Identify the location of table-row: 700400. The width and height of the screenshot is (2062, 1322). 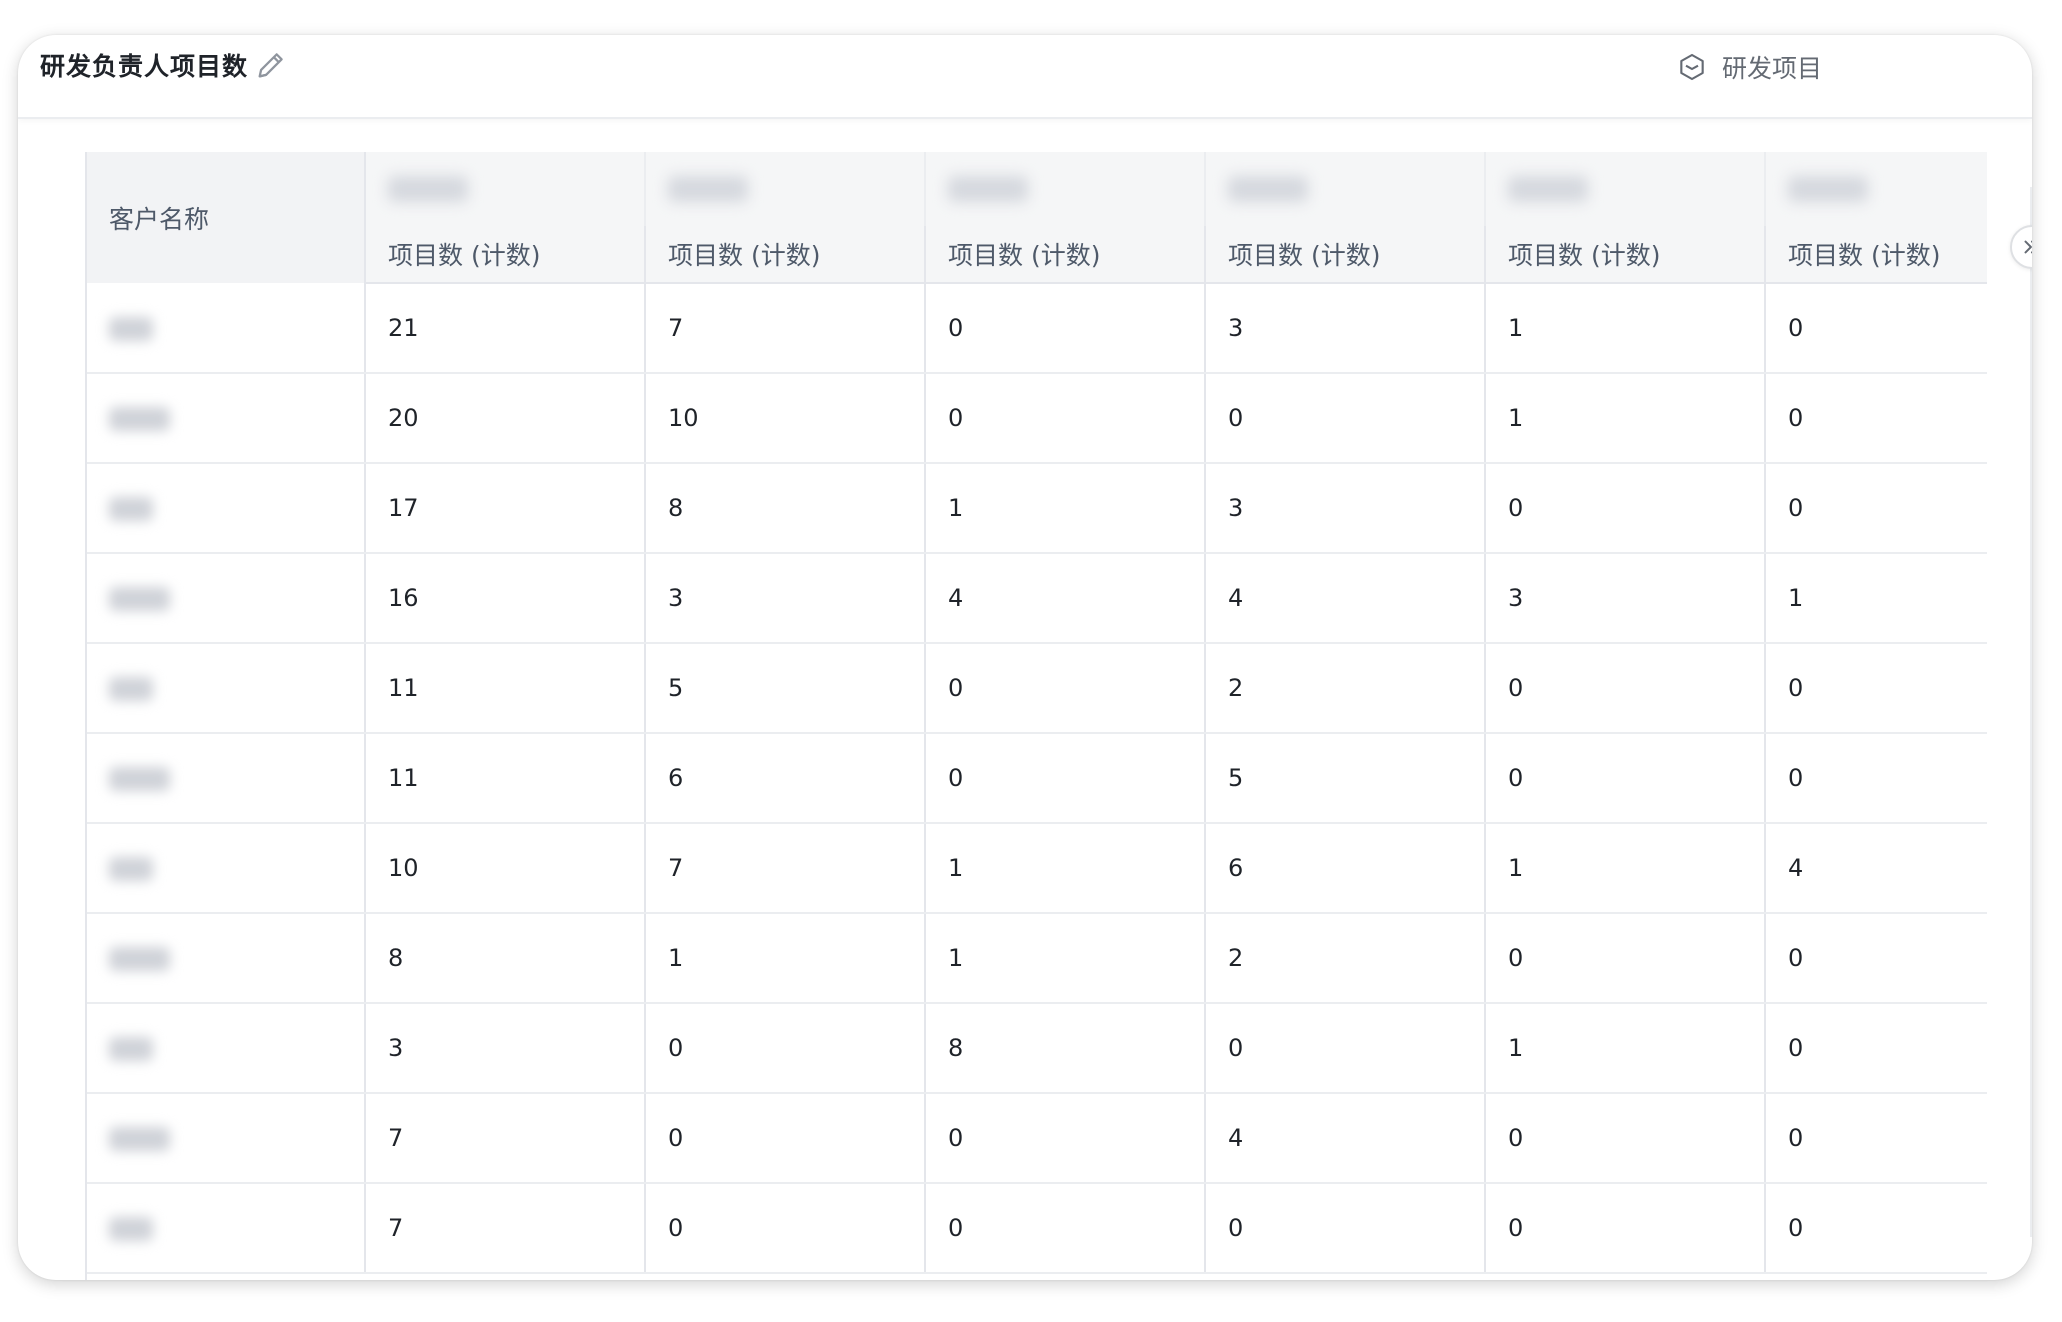
(1037, 1138).